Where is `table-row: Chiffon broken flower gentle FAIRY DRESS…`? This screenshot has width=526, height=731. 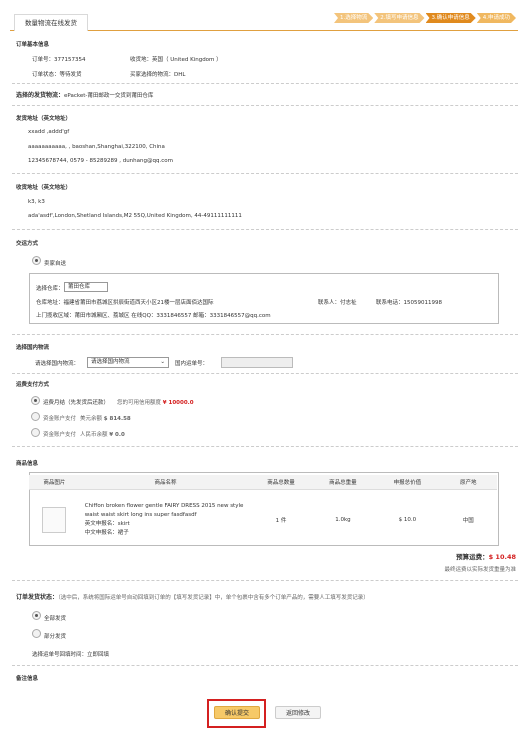 table-row: Chiffon broken flower gentle FAIRY DRESS… is located at coordinates (263, 520).